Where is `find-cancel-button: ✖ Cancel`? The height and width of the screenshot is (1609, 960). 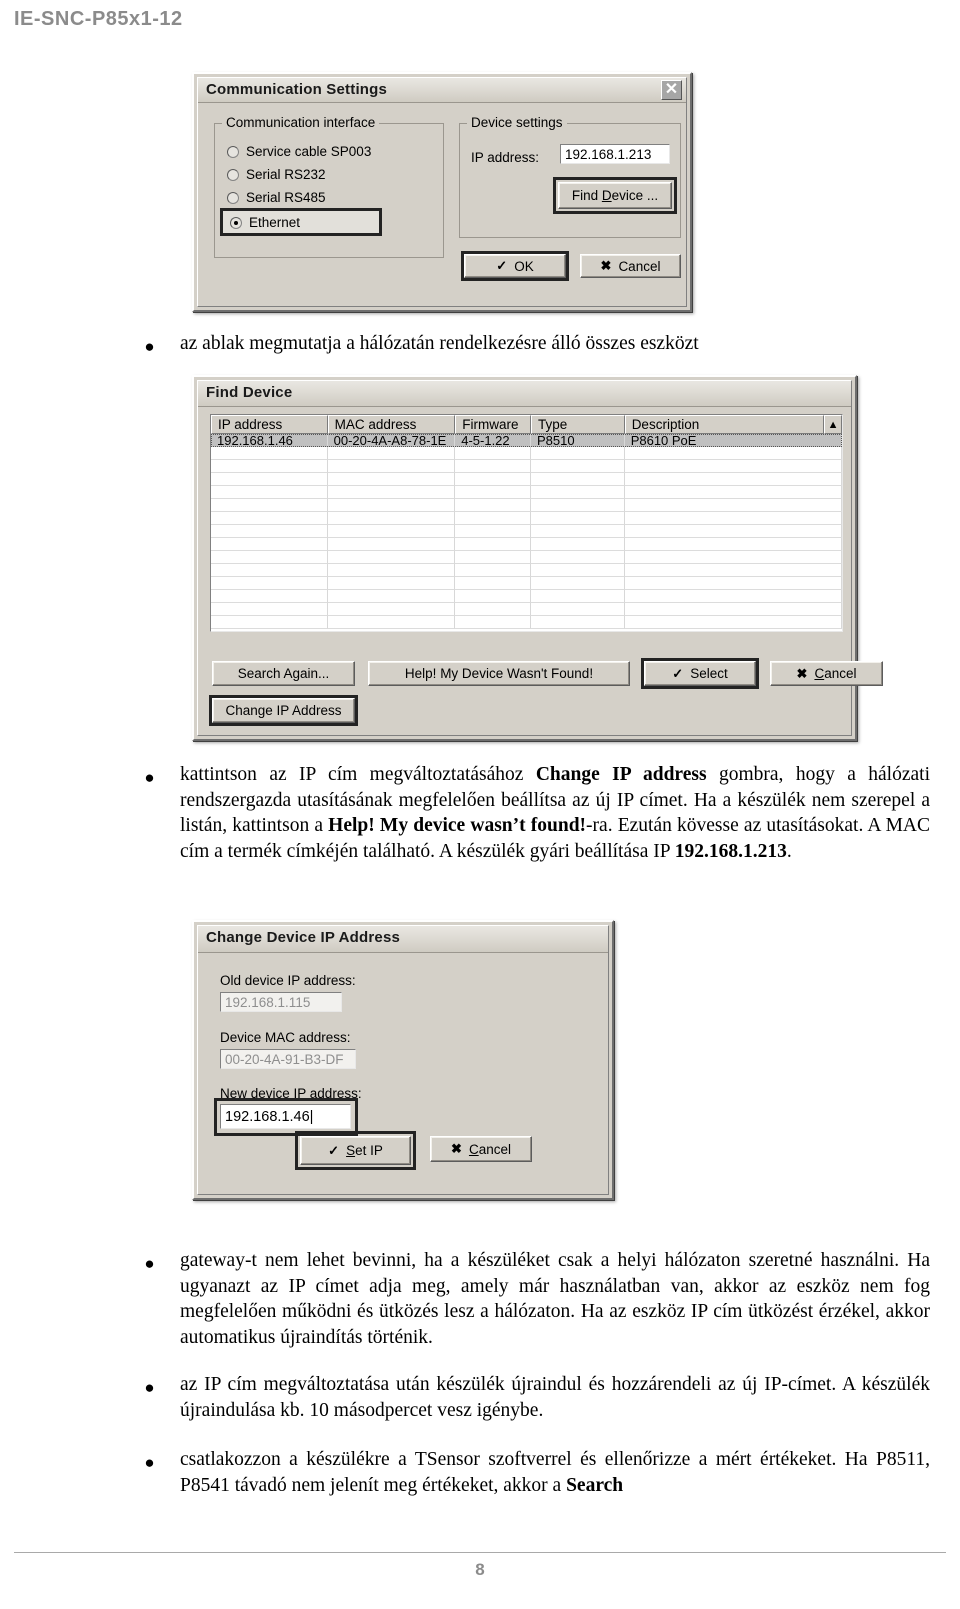
find-cancel-button: ✖ Cancel is located at coordinates (826, 673).